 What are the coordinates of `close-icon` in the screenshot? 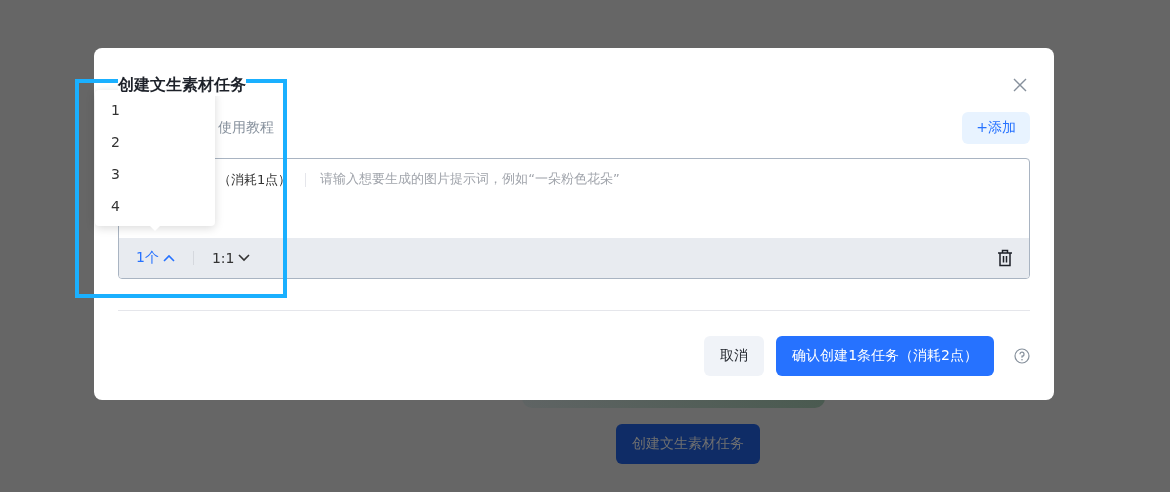 It's located at (1020, 85).